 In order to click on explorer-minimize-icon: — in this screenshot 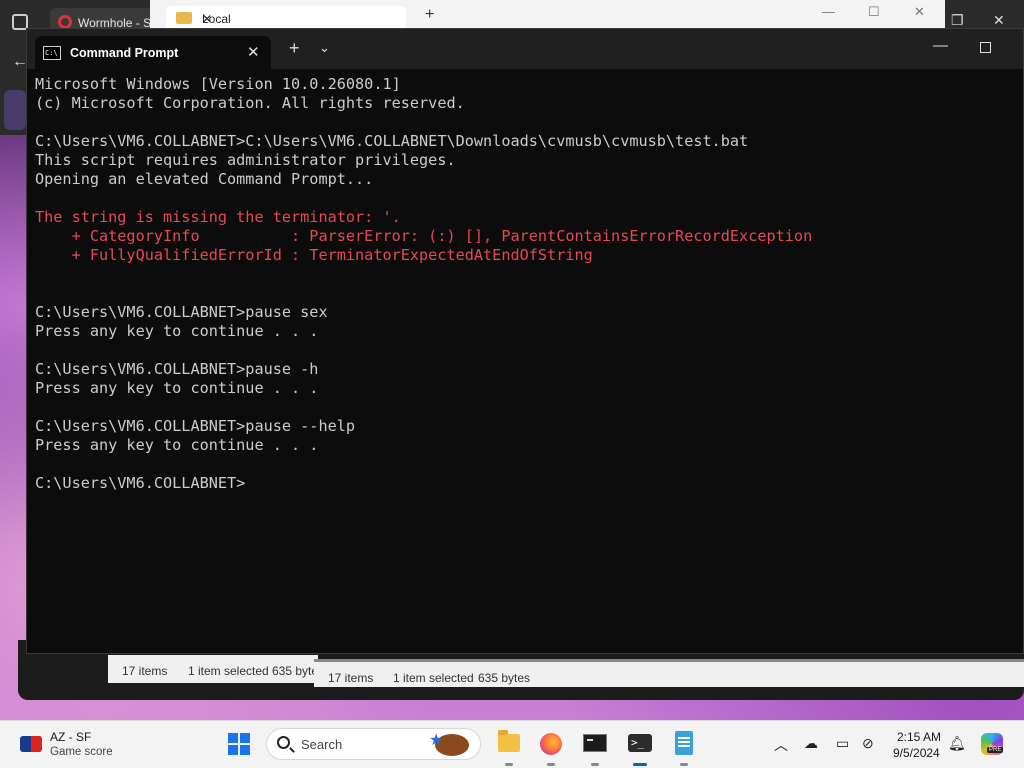, I will do `click(828, 11)`.